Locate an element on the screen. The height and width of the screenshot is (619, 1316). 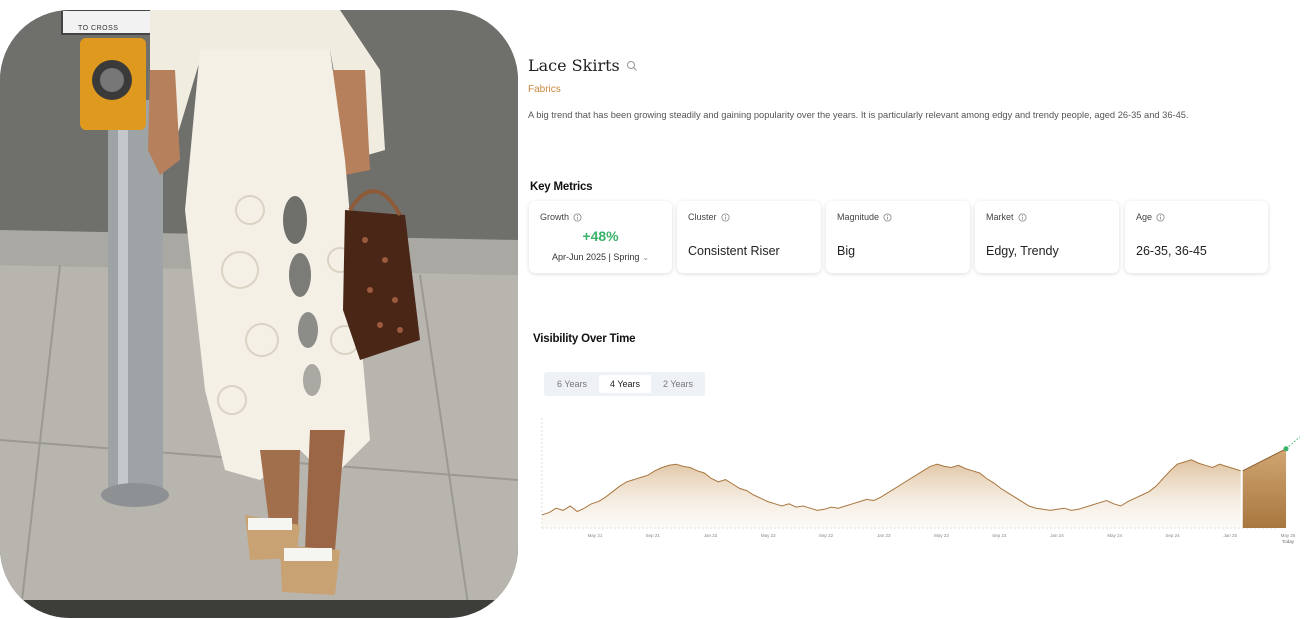
market-card: Market Edgy, Trendy is located at coordinates (1047, 237).